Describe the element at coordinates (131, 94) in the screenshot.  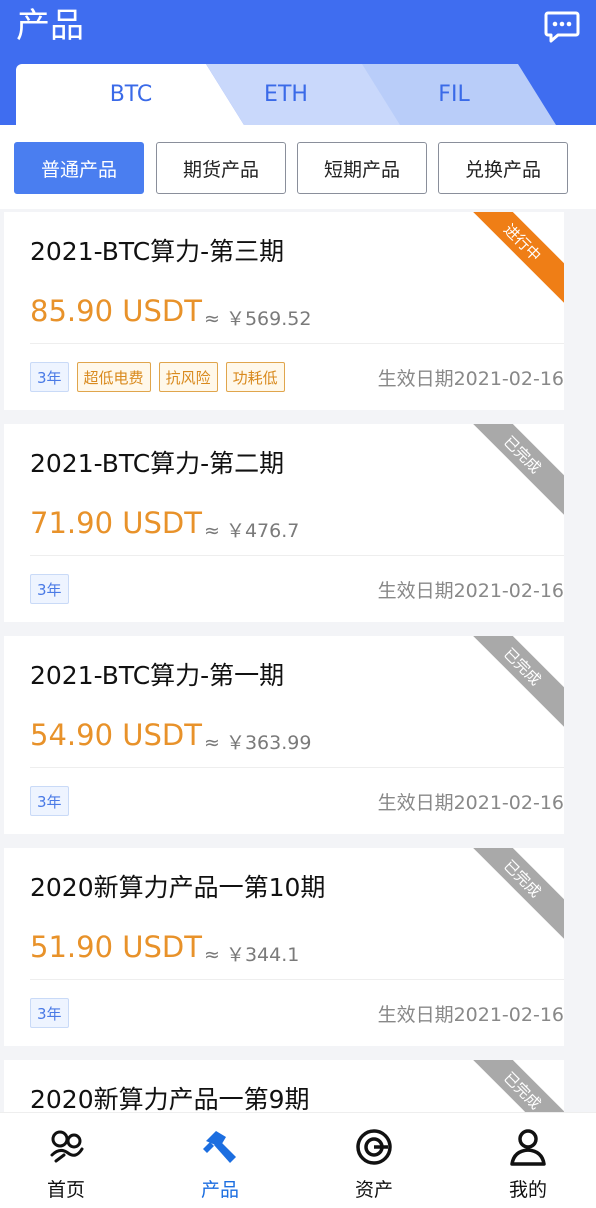
I see `tab-btc: BTC` at that location.